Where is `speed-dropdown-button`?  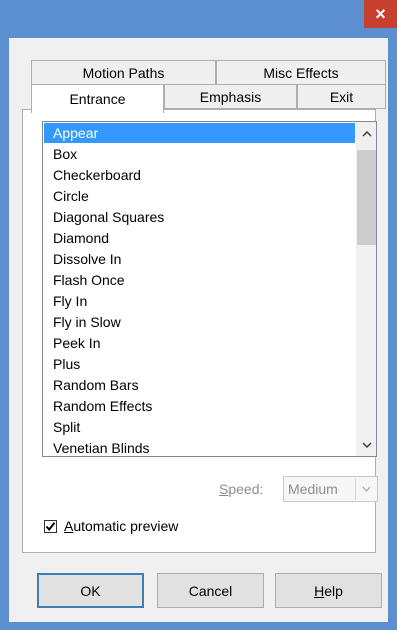 speed-dropdown-button is located at coordinates (365, 489).